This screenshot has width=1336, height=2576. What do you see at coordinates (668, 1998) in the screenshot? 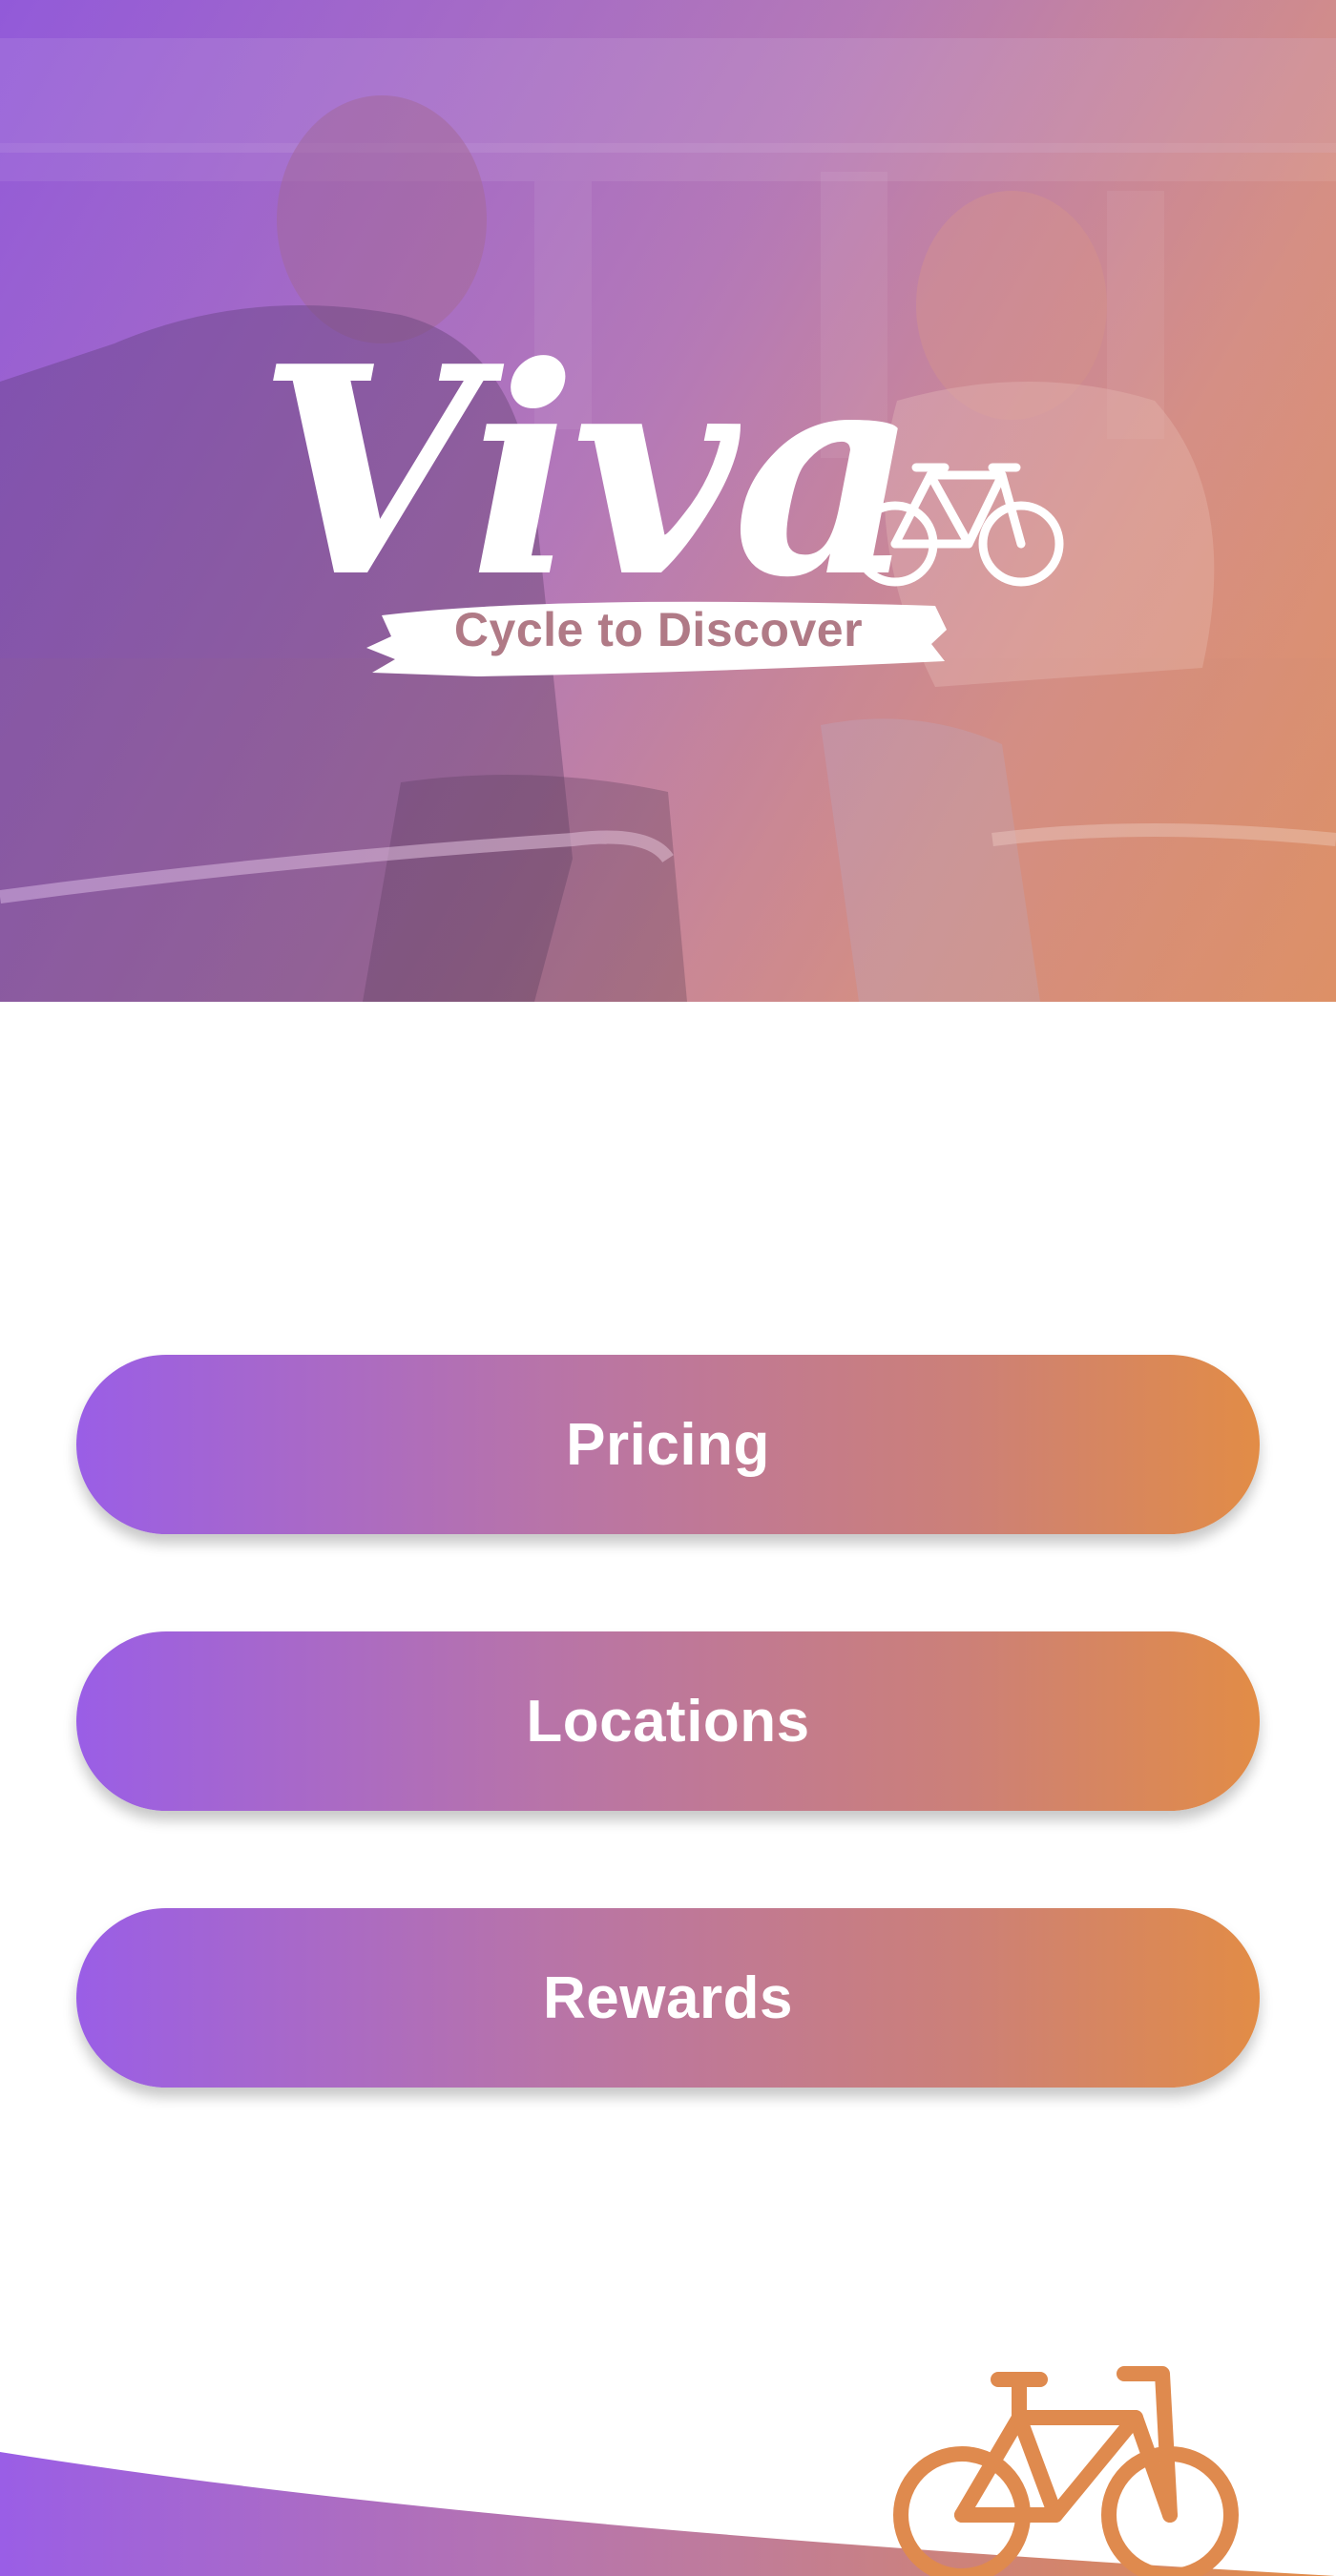
I see `rewards-button: Rewards` at bounding box center [668, 1998].